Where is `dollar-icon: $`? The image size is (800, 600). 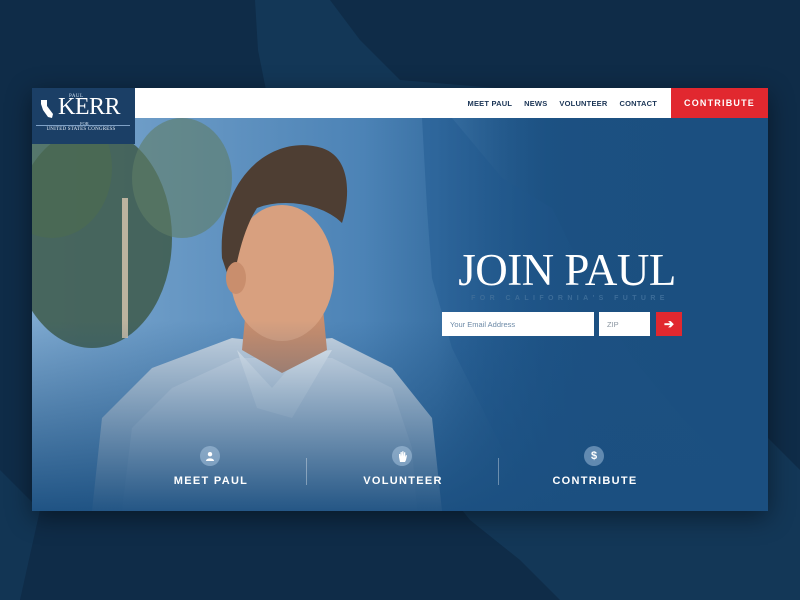
dollar-icon: $ is located at coordinates (594, 456).